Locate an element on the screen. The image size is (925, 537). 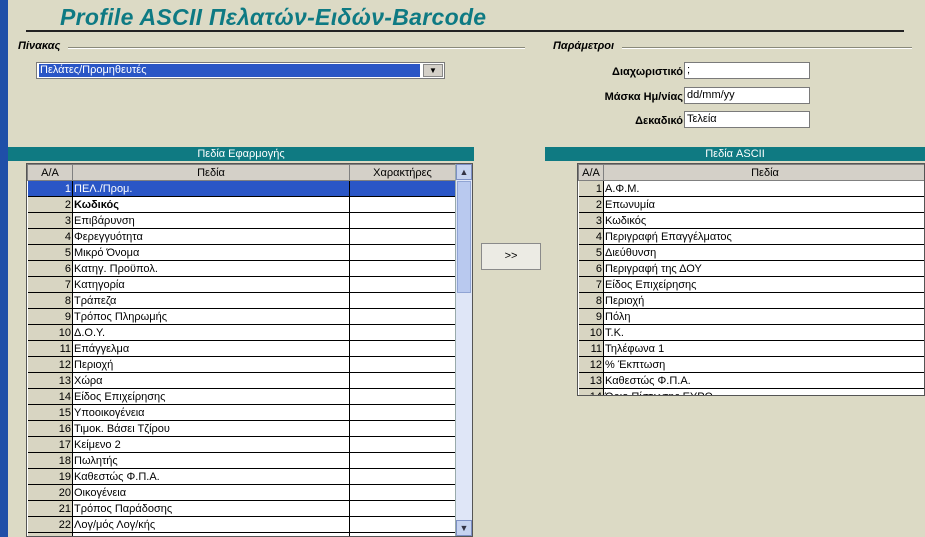
table-row: 2 Επωνυμία is located at coordinates (751, 204).